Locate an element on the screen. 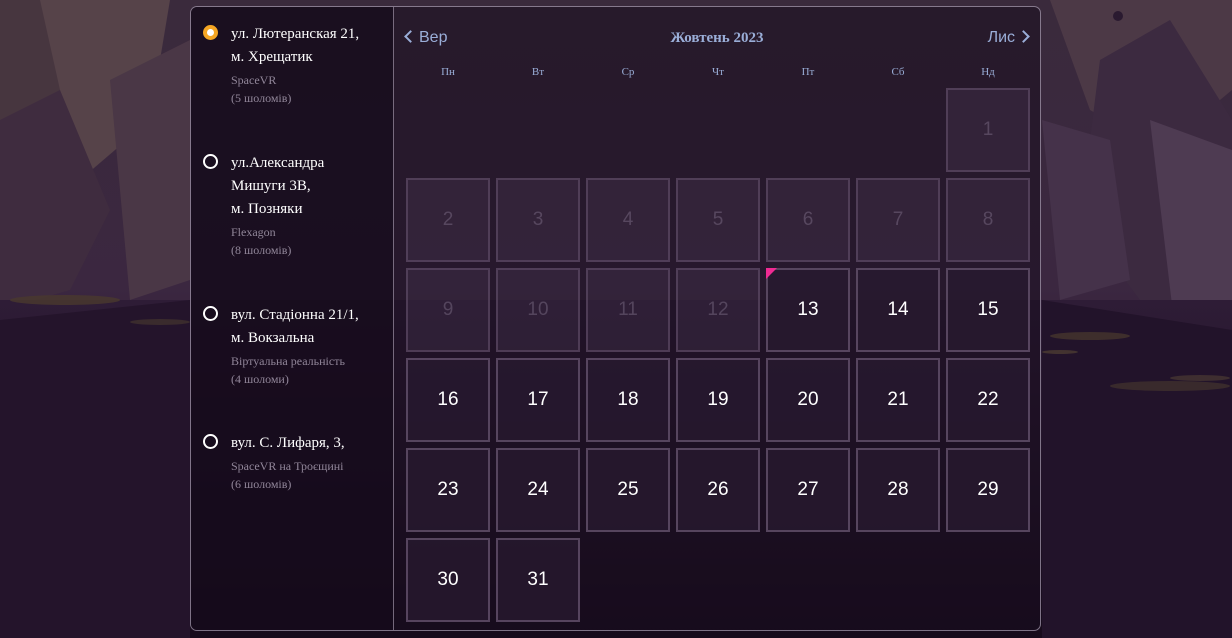 The image size is (1232, 638). day-number: 1 is located at coordinates (988, 129).